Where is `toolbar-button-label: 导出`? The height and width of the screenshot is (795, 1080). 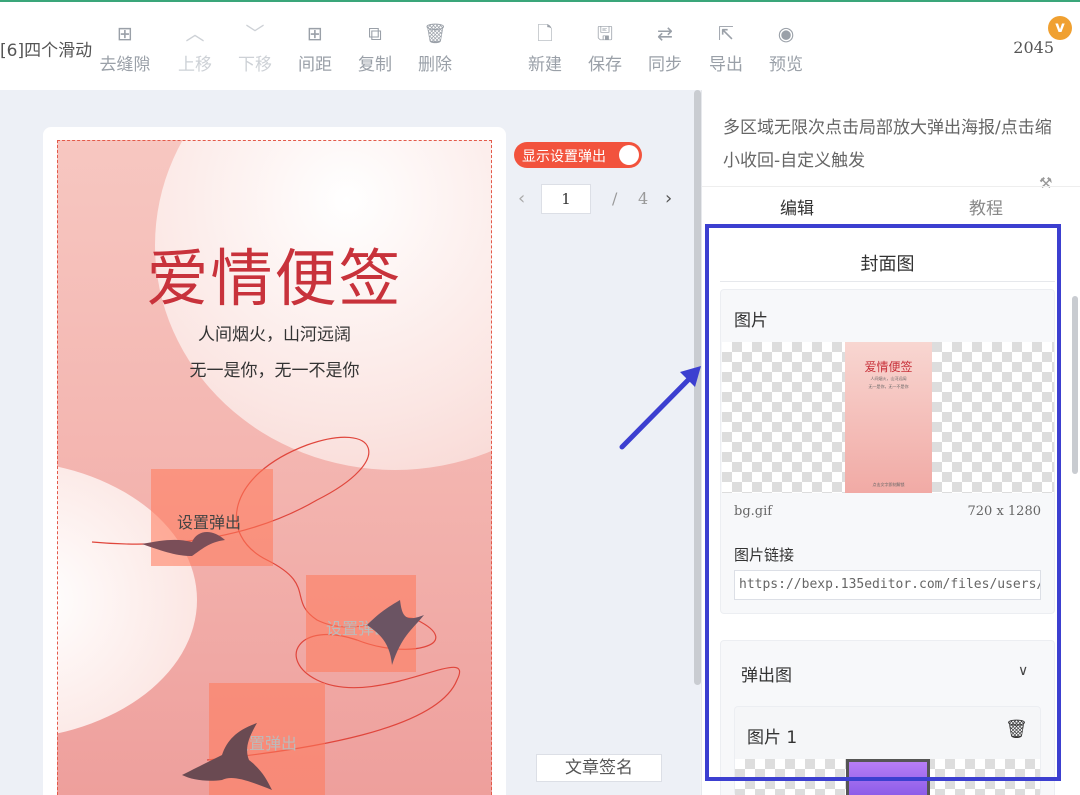 toolbar-button-label: 导出 is located at coordinates (726, 65).